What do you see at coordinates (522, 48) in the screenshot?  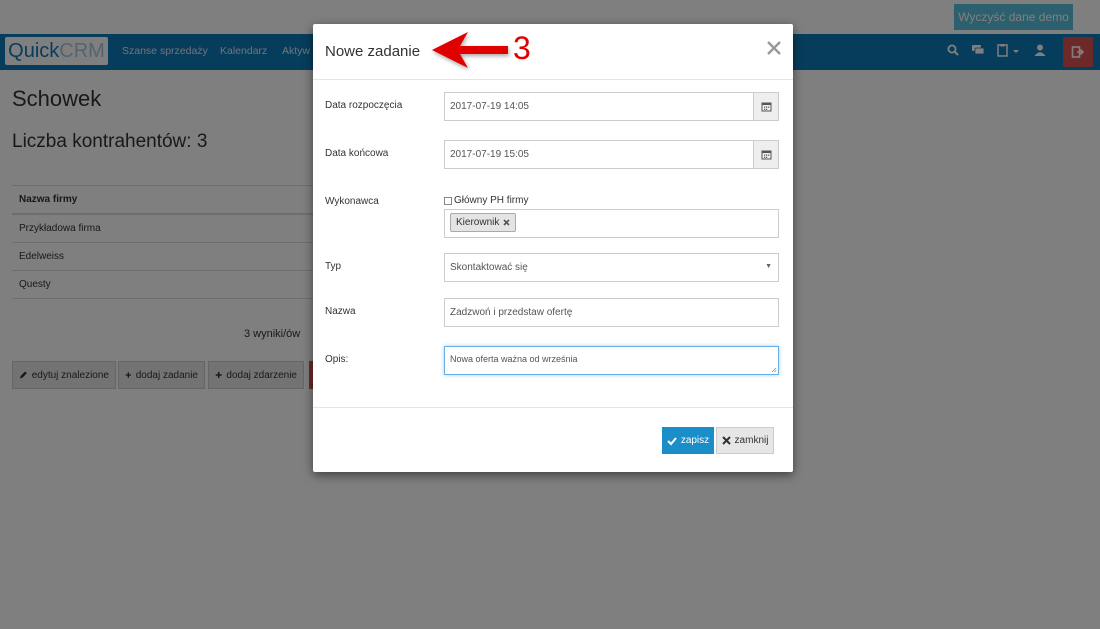 I see `annotation-number: 3` at bounding box center [522, 48].